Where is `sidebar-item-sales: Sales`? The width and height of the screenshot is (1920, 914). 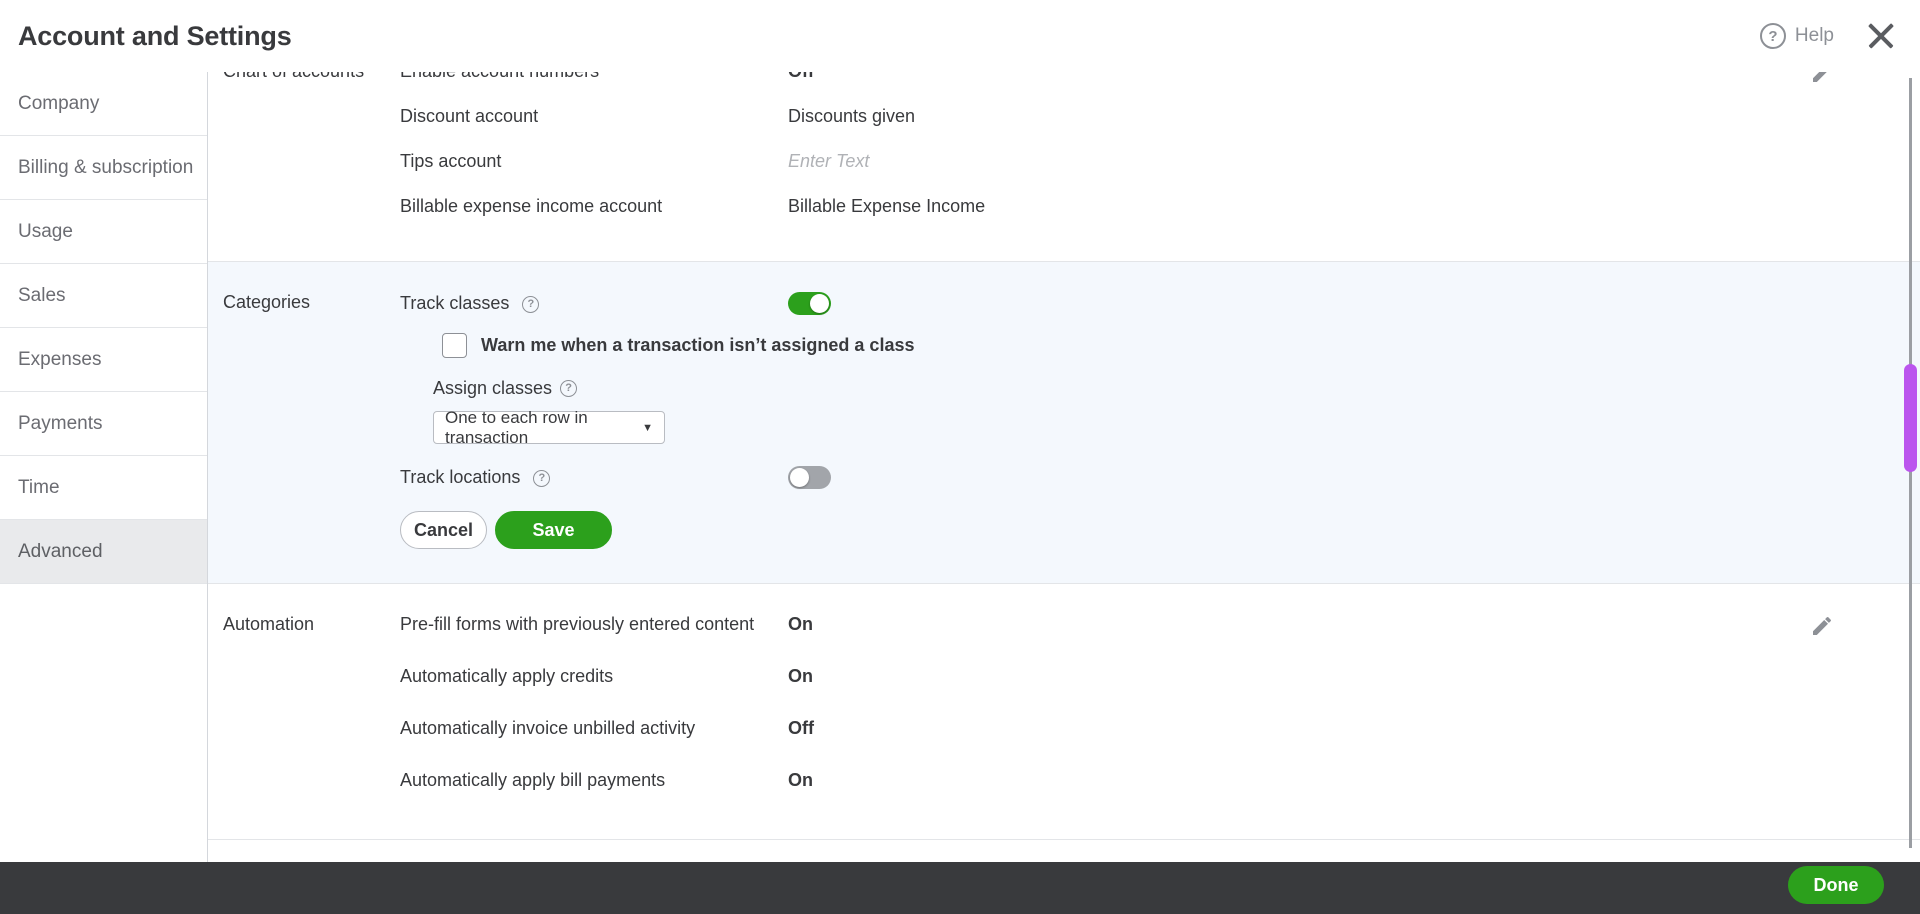 sidebar-item-sales: Sales is located at coordinates (103, 296).